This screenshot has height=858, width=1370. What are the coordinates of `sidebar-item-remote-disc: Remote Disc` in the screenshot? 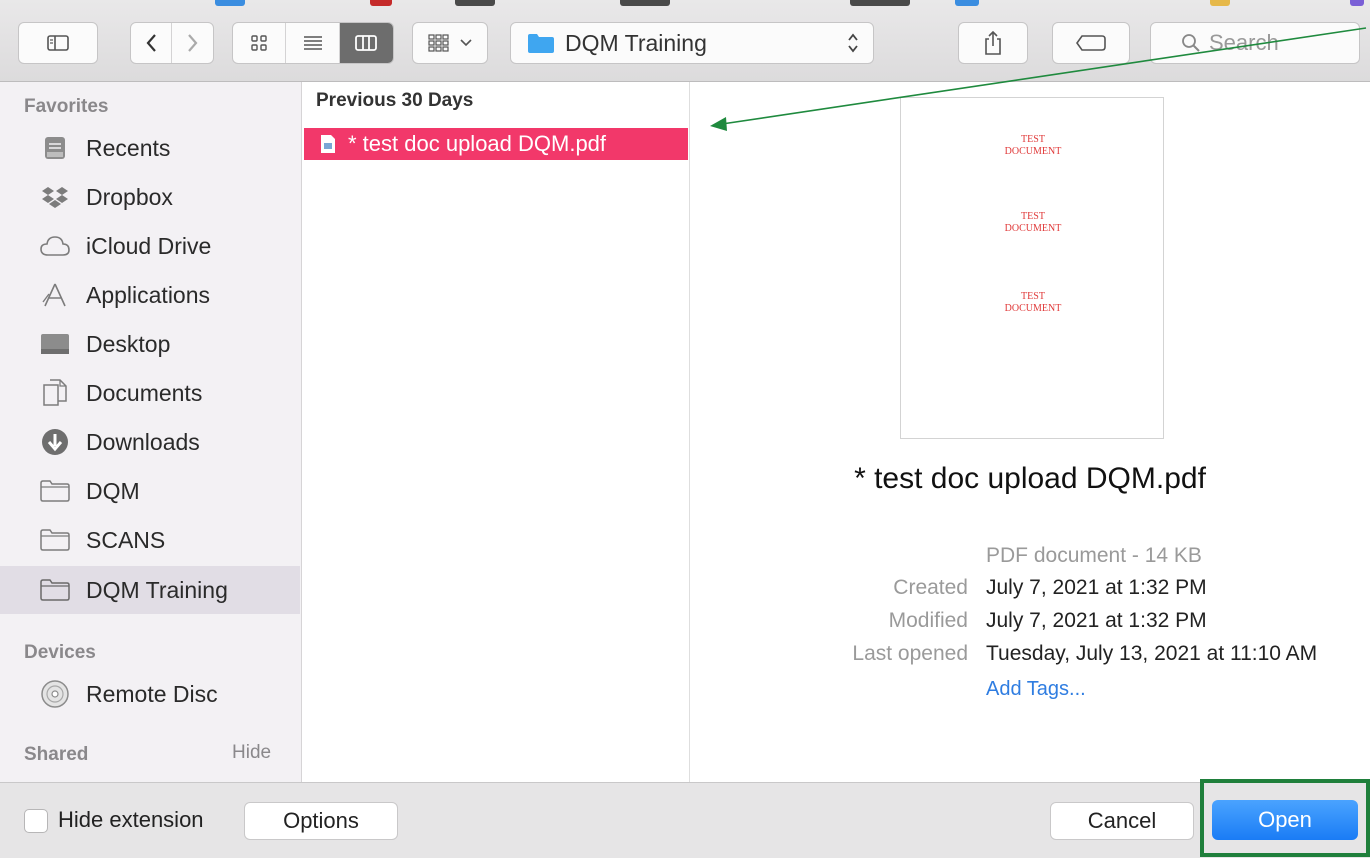 It's located at (150, 694).